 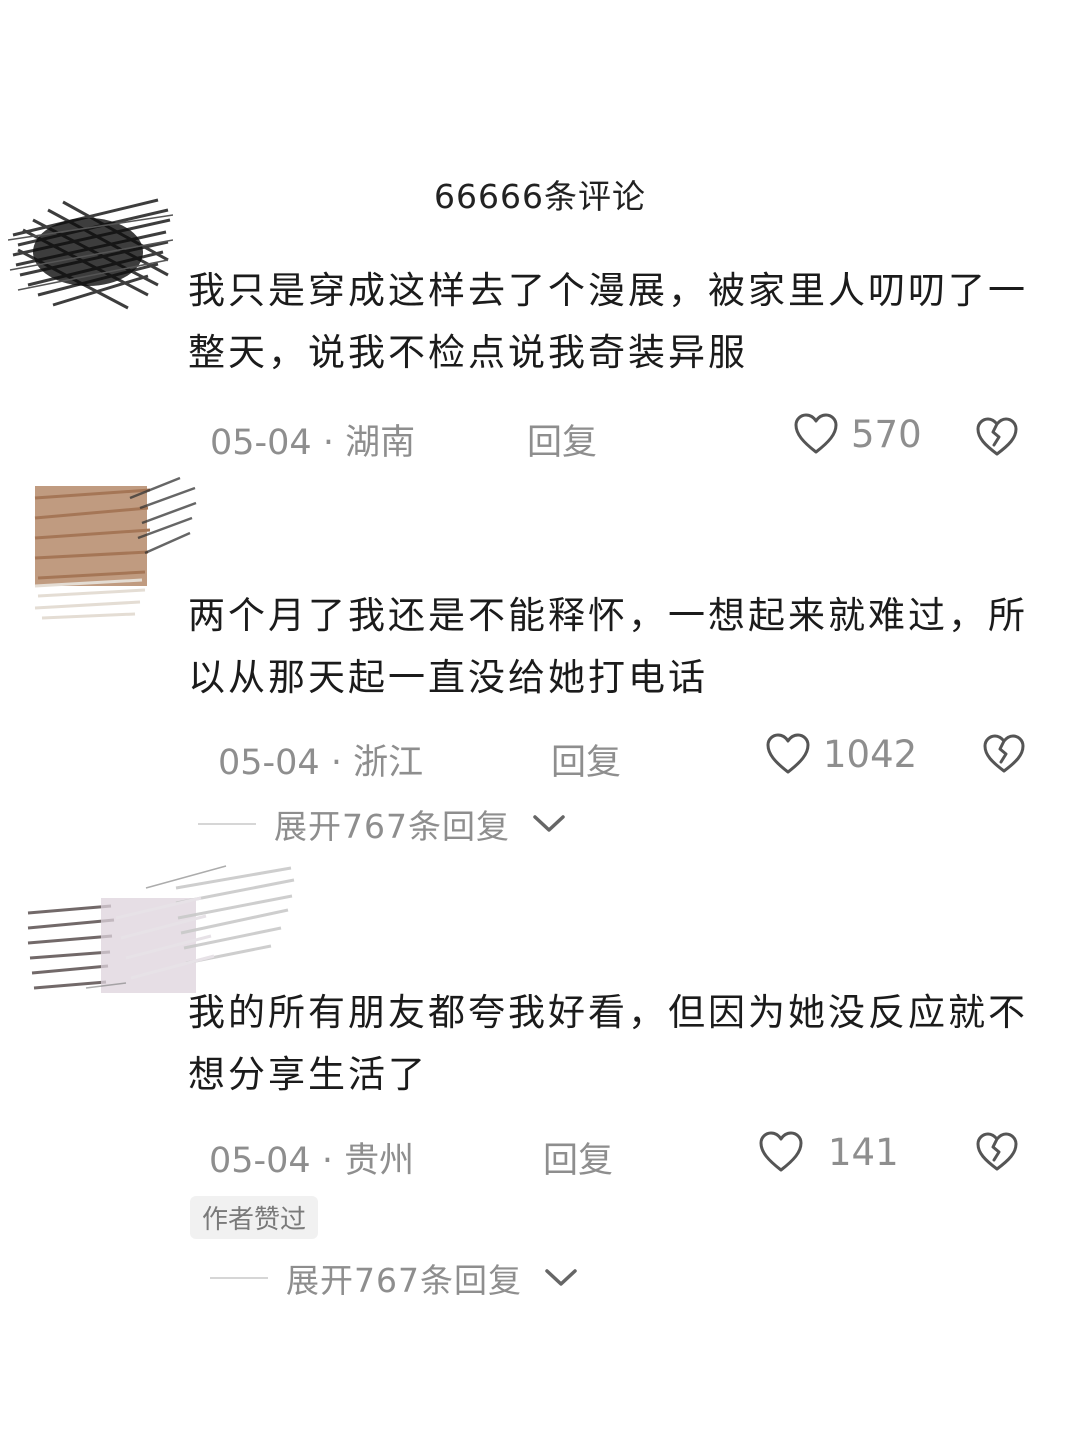 I want to click on comment-location: 浙江, so click(x=388, y=763).